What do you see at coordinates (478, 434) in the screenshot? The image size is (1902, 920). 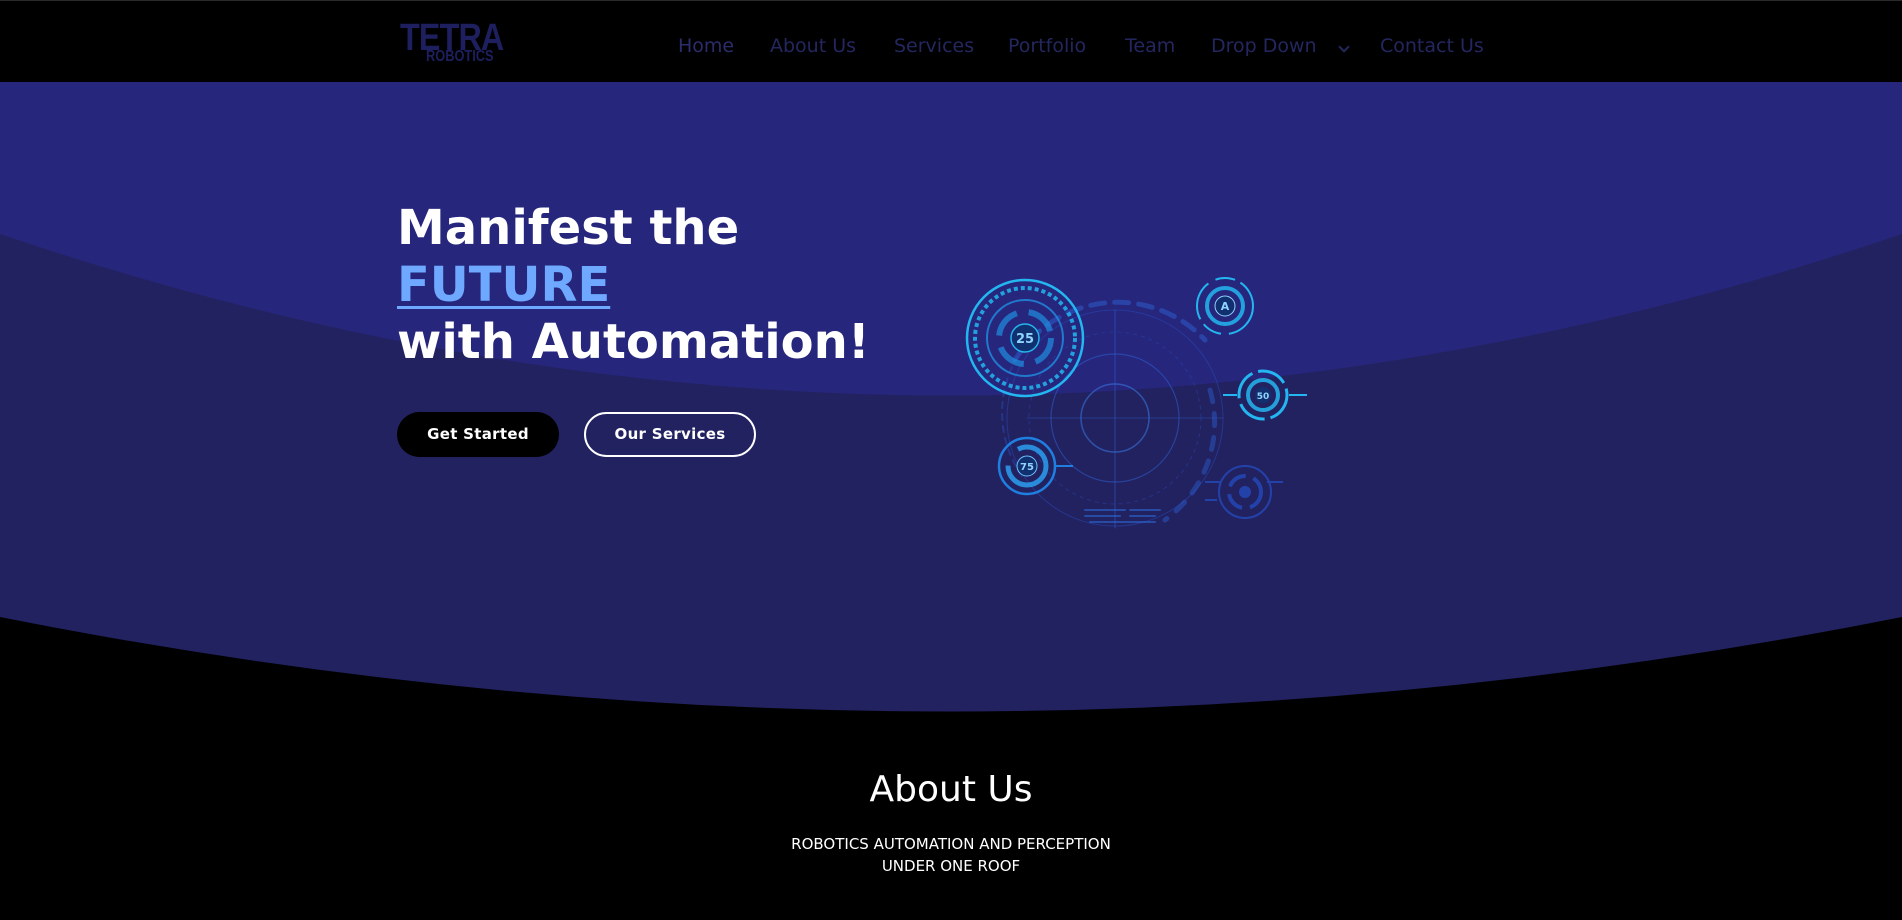 I see `get-started-button: Get Started` at bounding box center [478, 434].